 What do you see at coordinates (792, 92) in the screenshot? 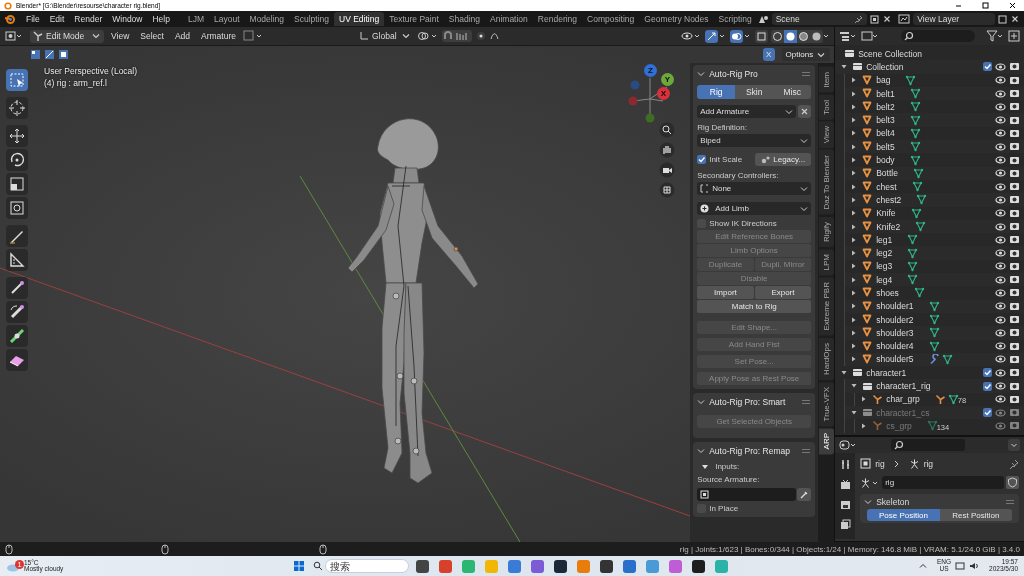
I see `panel-tab: Misc` at bounding box center [792, 92].